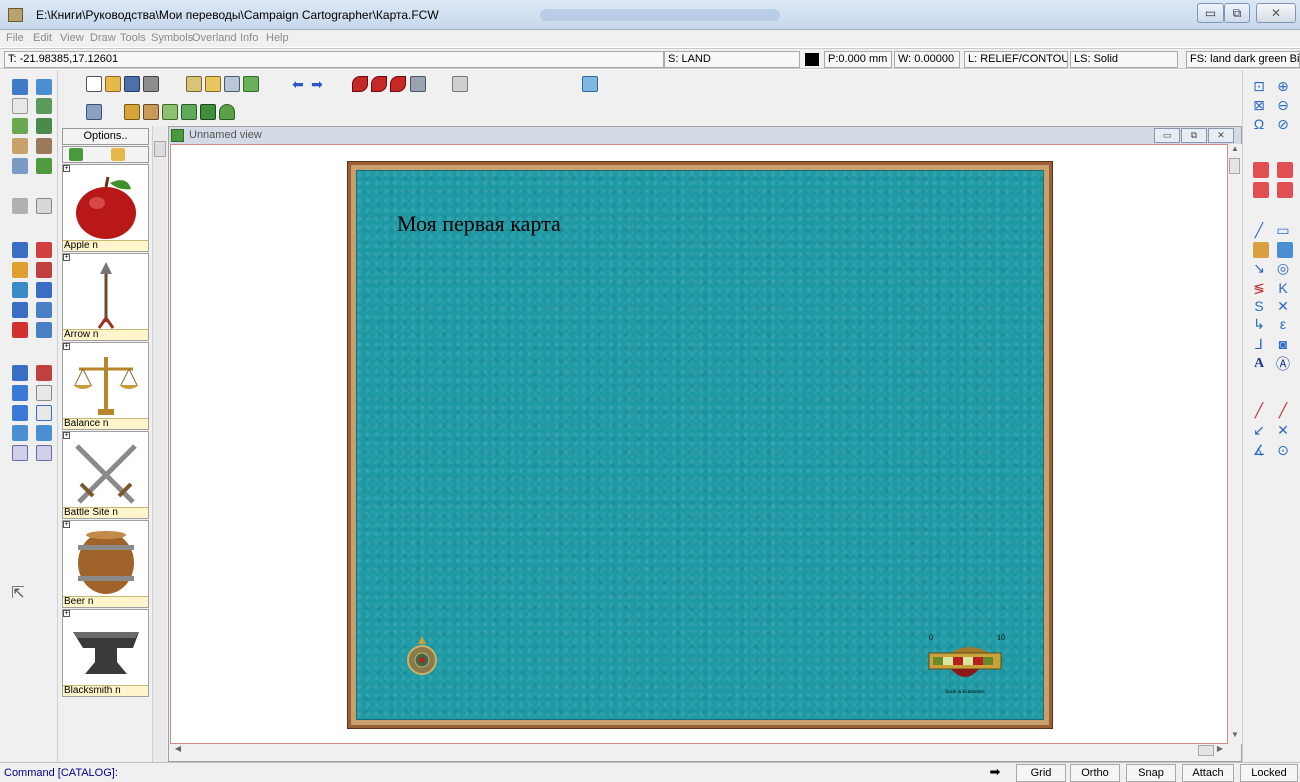 The width and height of the screenshot is (1300, 782). What do you see at coordinates (132, 84) in the screenshot?
I see `save-icon` at bounding box center [132, 84].